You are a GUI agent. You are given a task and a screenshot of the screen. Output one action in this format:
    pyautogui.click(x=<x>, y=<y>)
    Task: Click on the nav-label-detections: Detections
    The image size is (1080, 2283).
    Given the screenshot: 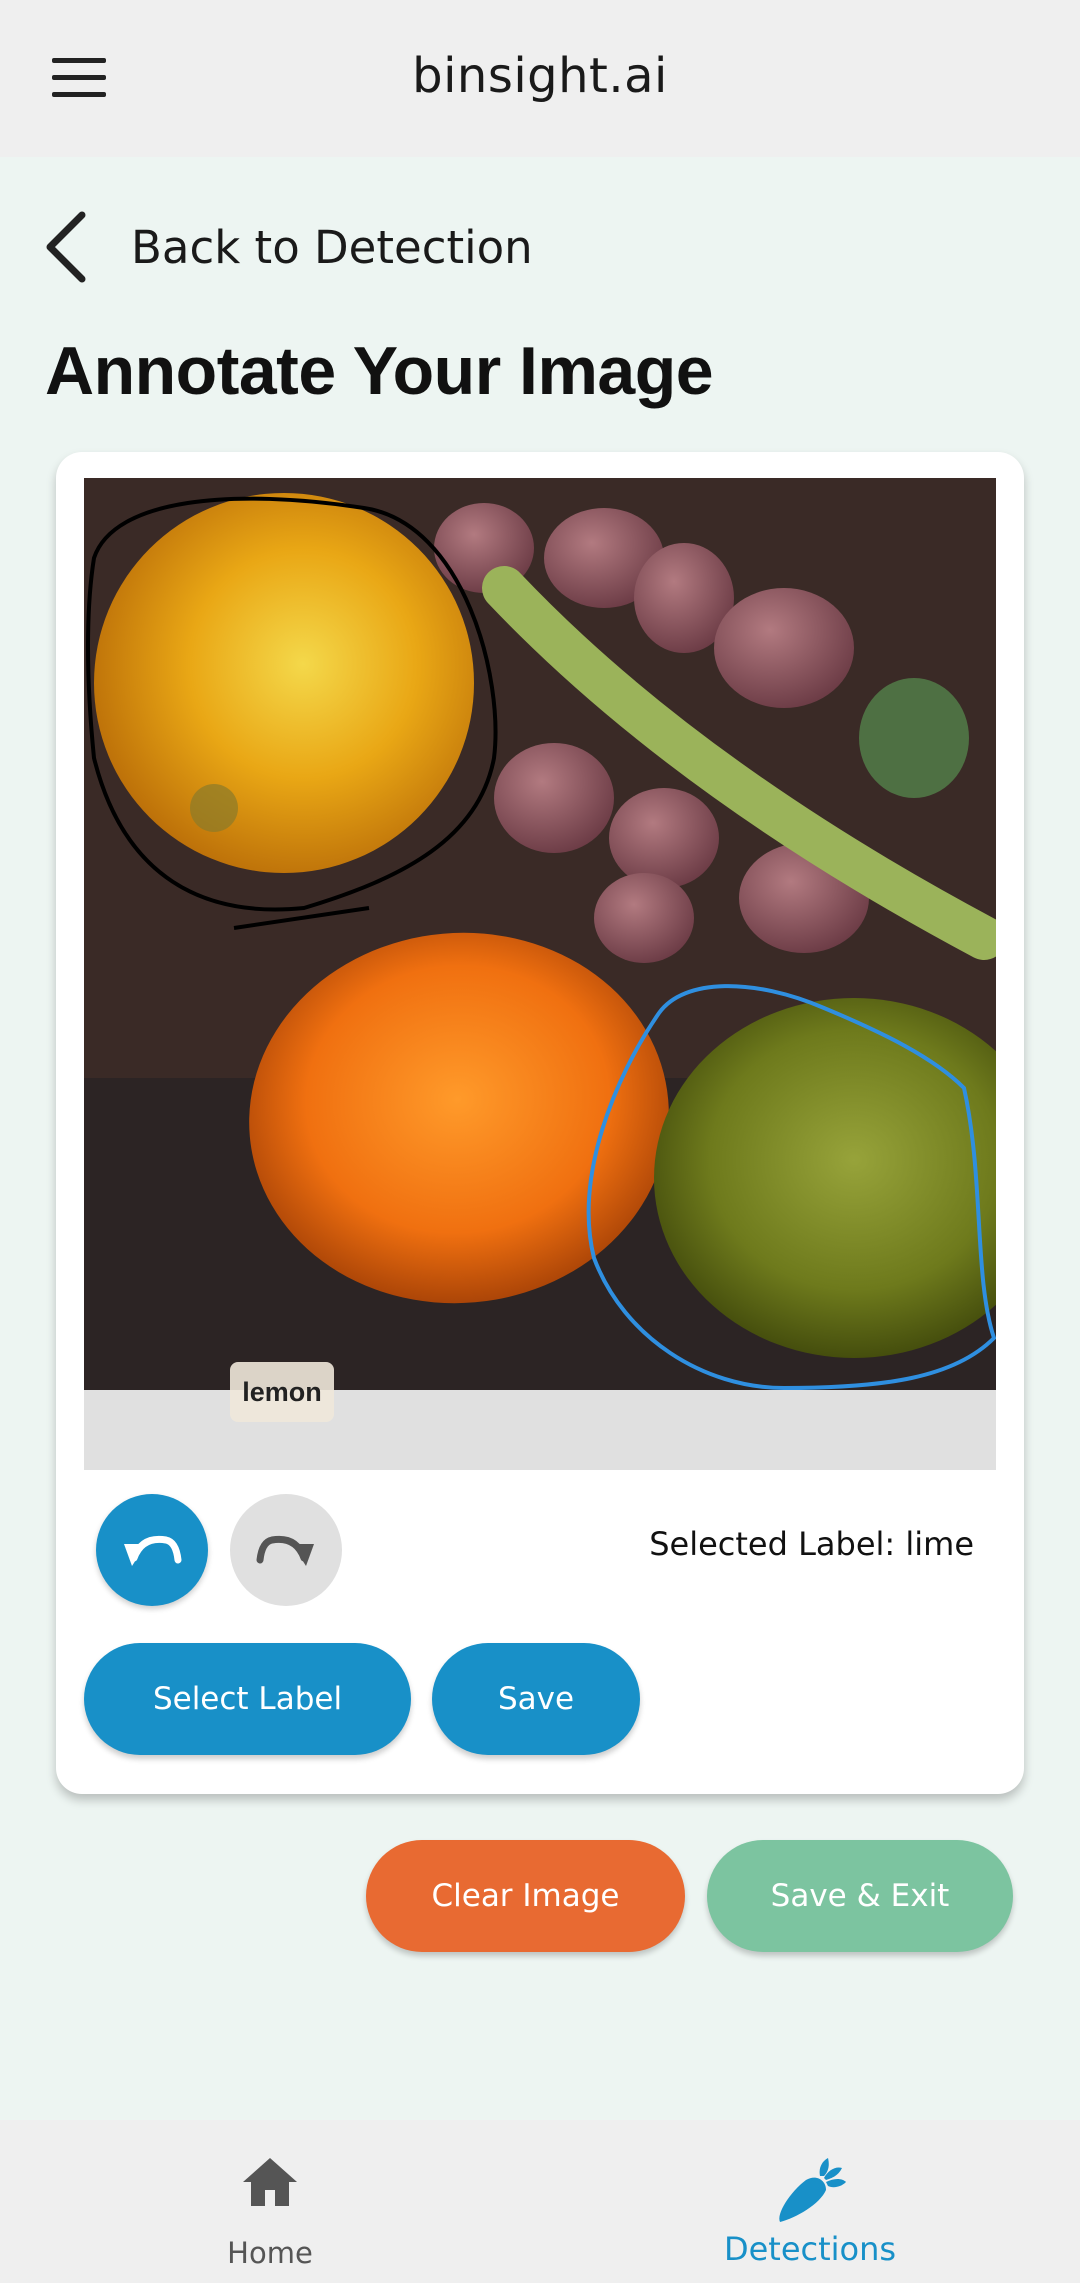 What is the action you would take?
    pyautogui.click(x=810, y=2249)
    